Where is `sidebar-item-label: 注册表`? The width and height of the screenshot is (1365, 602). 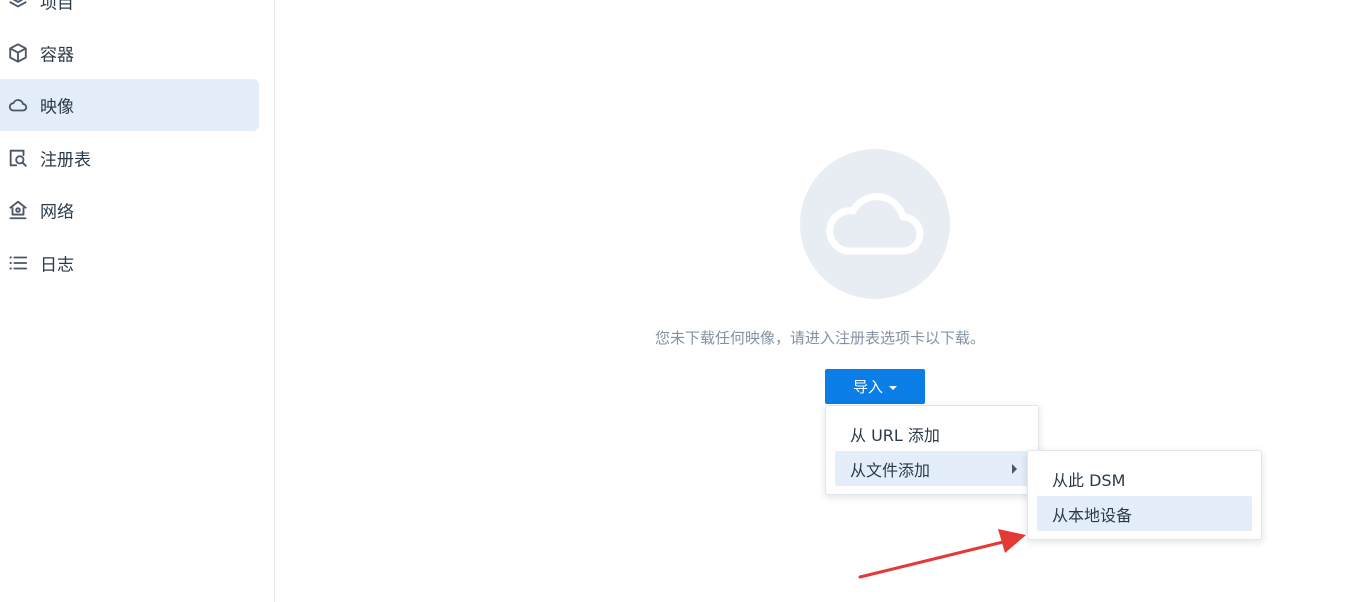
sidebar-item-label: 注册表 is located at coordinates (65, 160).